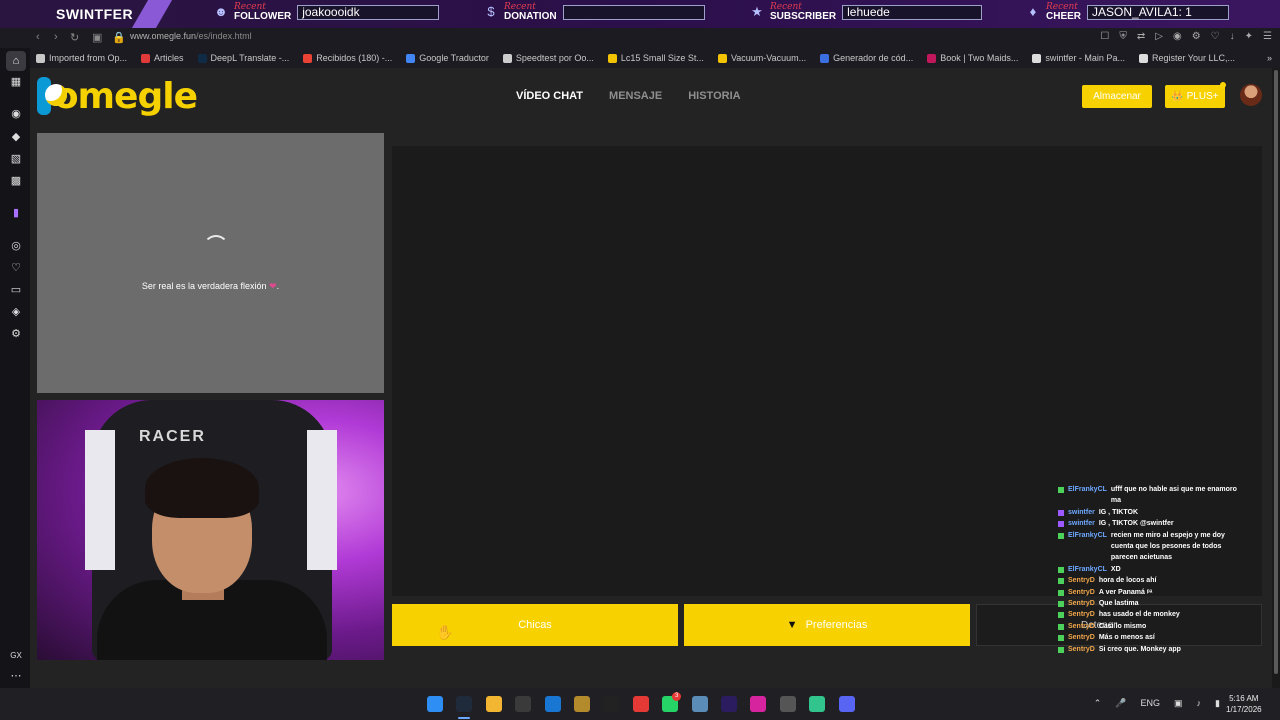 The width and height of the screenshot is (1280, 720). What do you see at coordinates (1123, 36) in the screenshot?
I see `shield-icon: ⛨` at bounding box center [1123, 36].